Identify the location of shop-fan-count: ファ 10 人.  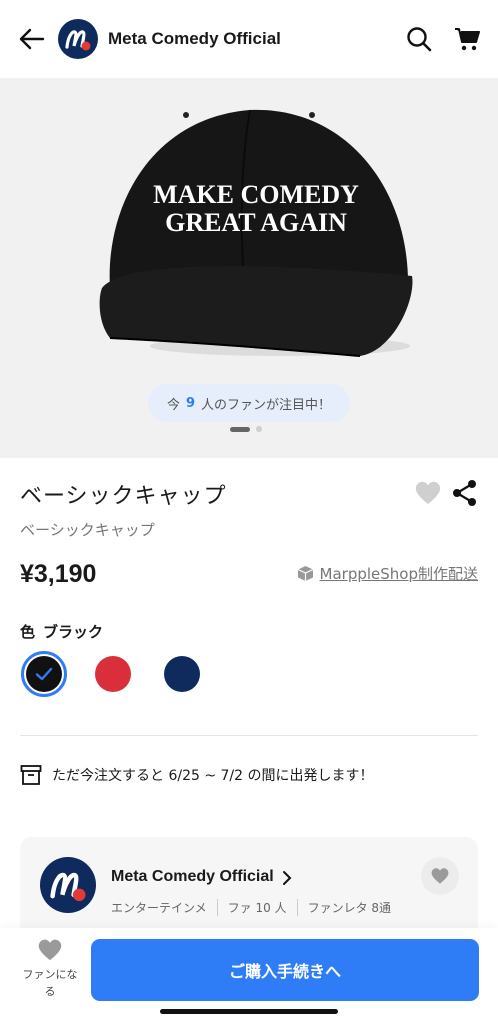
(258, 907).